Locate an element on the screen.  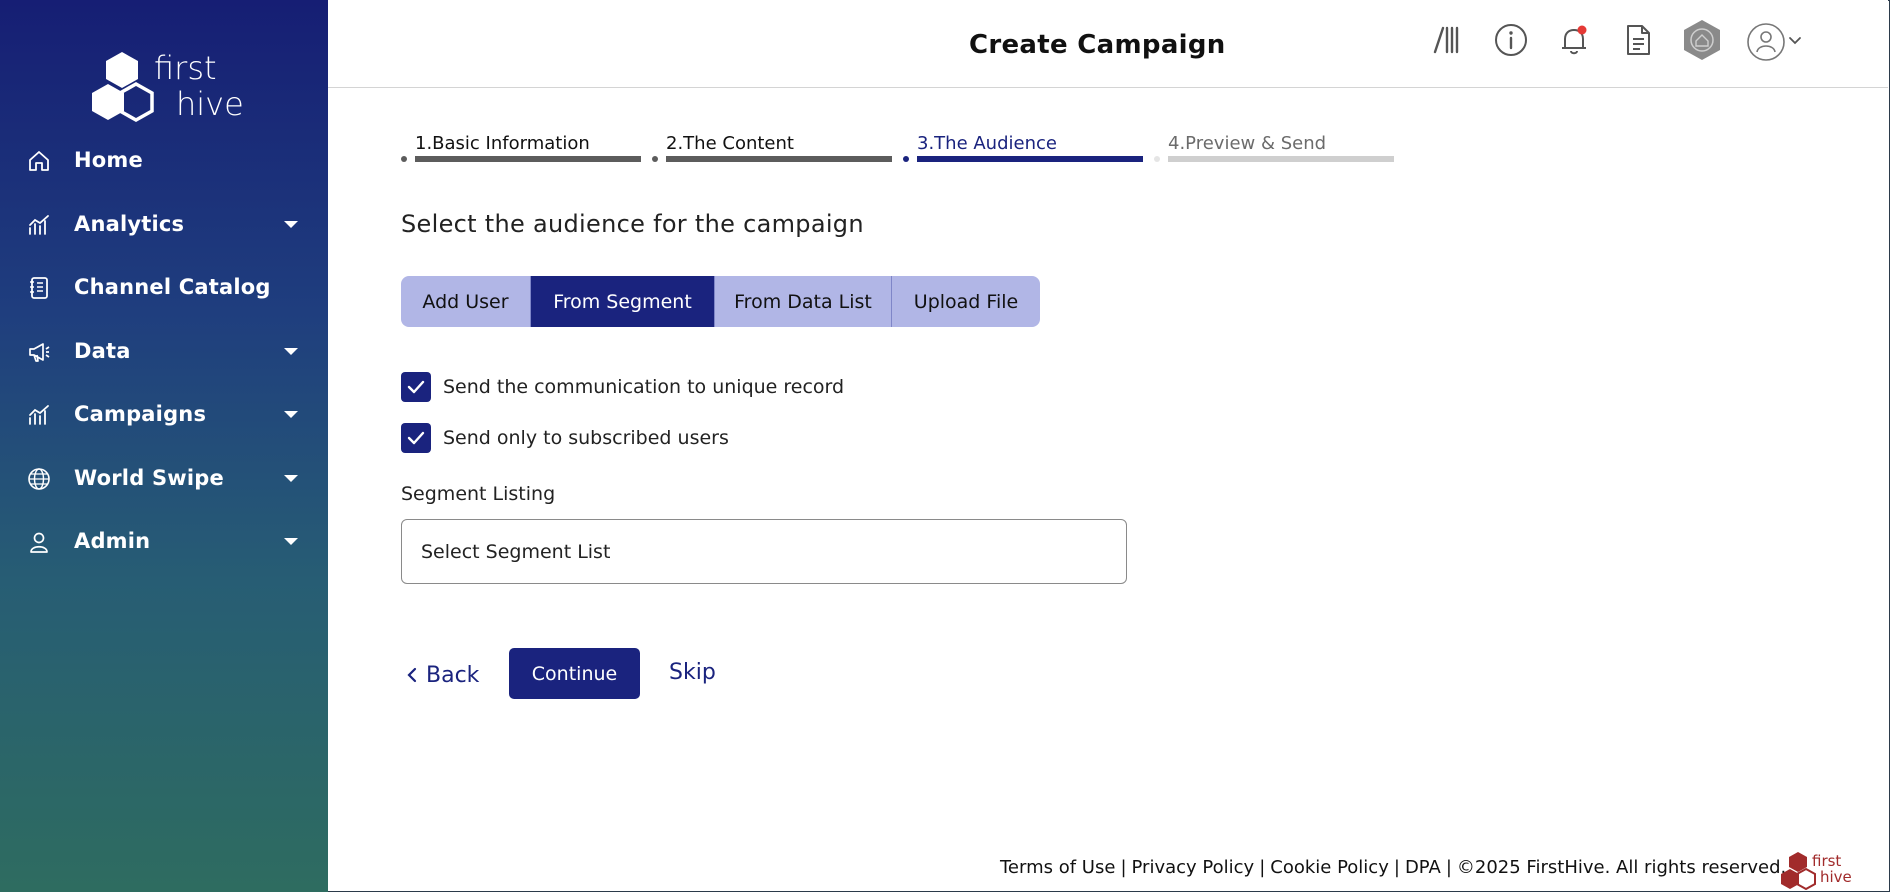
footer-logo-hive: hive is located at coordinates (1836, 877).